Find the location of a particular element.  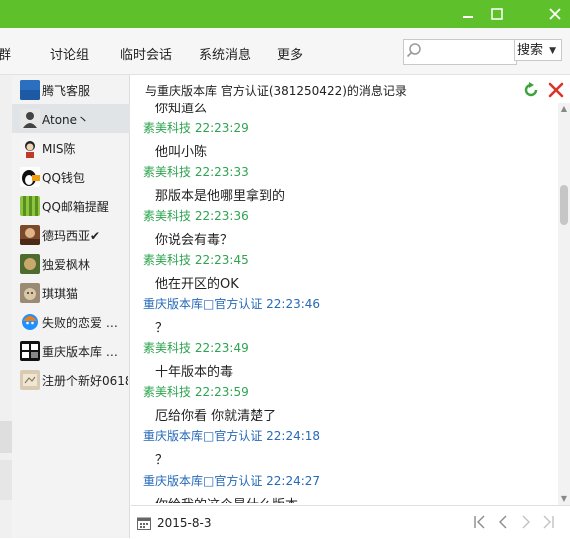

message-sender-time: 重庆版本库□官方认证 22:24:27 is located at coordinates (232, 481).